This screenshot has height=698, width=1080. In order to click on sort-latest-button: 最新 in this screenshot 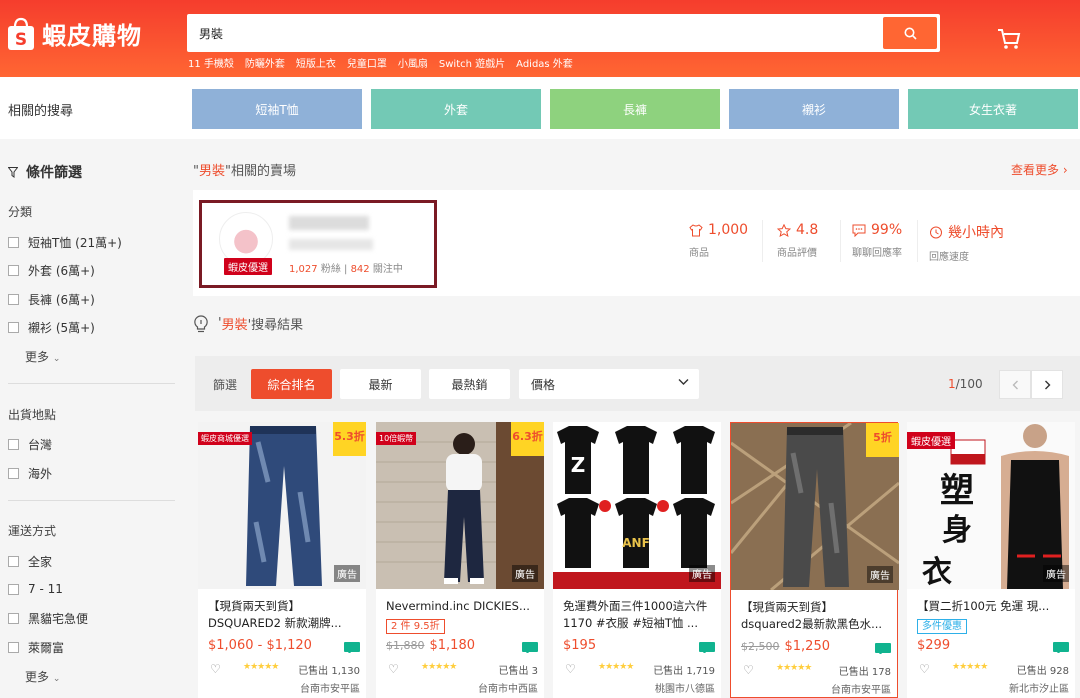, I will do `click(380, 384)`.